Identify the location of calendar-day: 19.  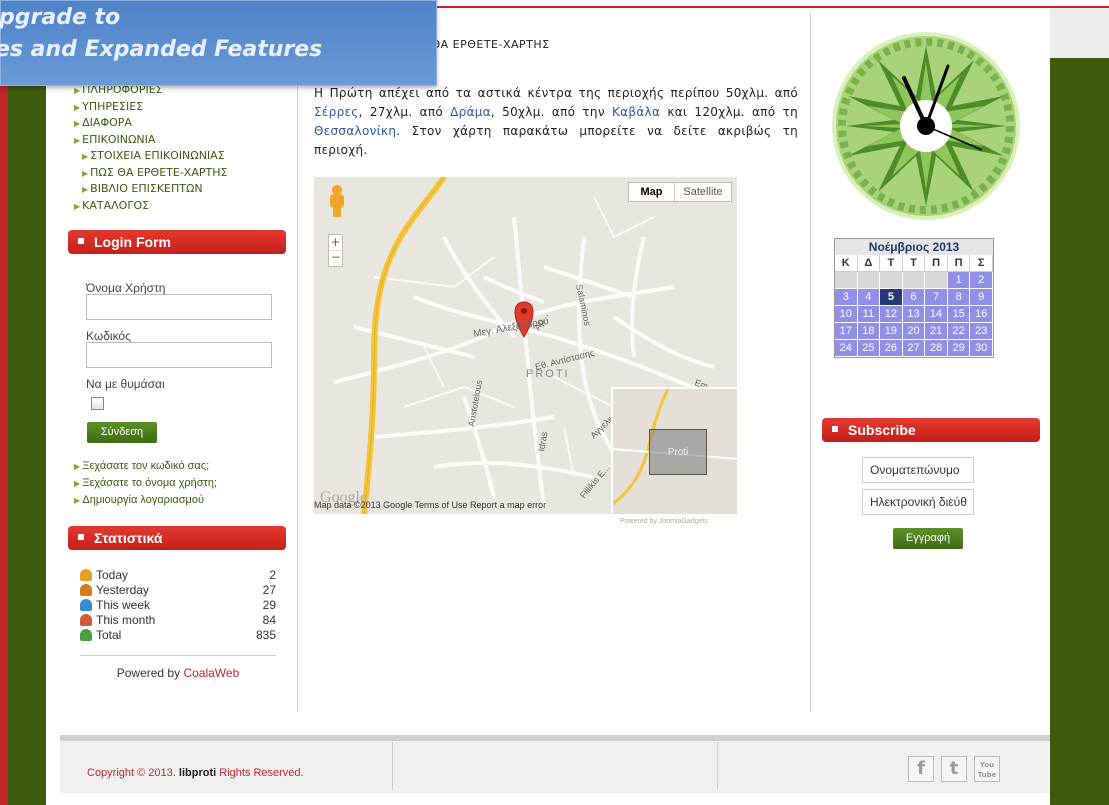
(891, 331).